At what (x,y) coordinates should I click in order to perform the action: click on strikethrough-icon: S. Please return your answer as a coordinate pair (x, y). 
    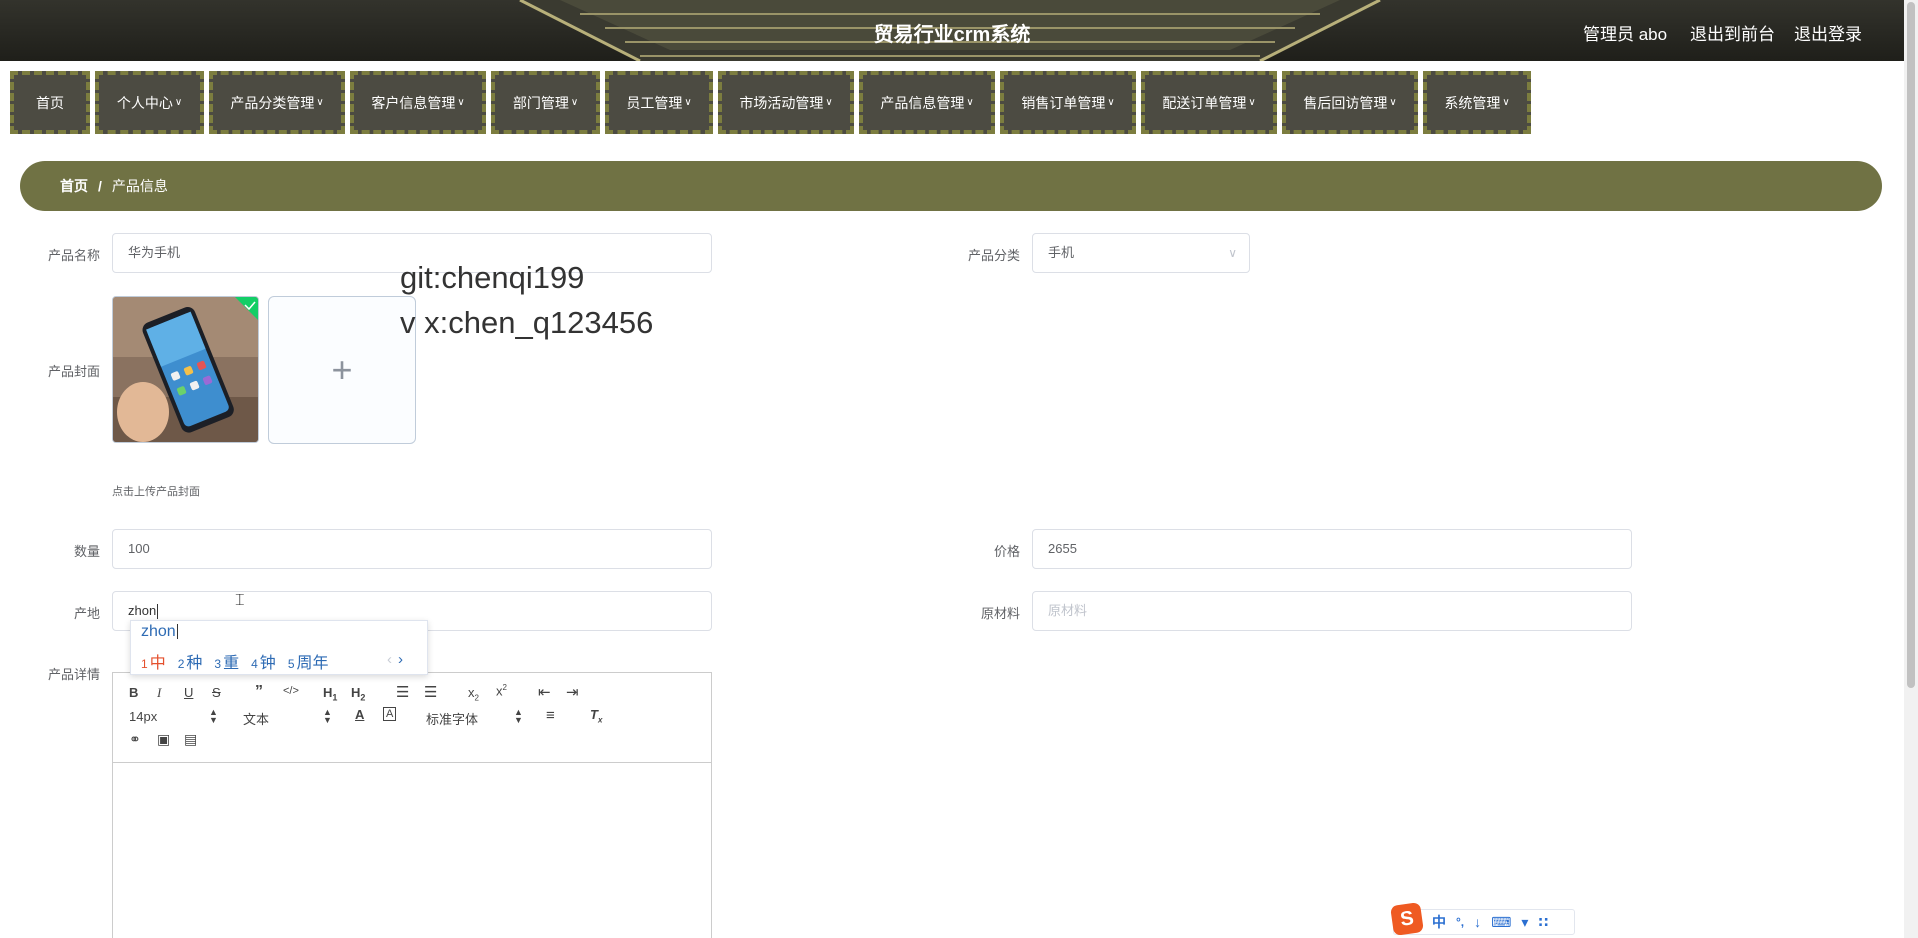
    Looking at the image, I should click on (216, 692).